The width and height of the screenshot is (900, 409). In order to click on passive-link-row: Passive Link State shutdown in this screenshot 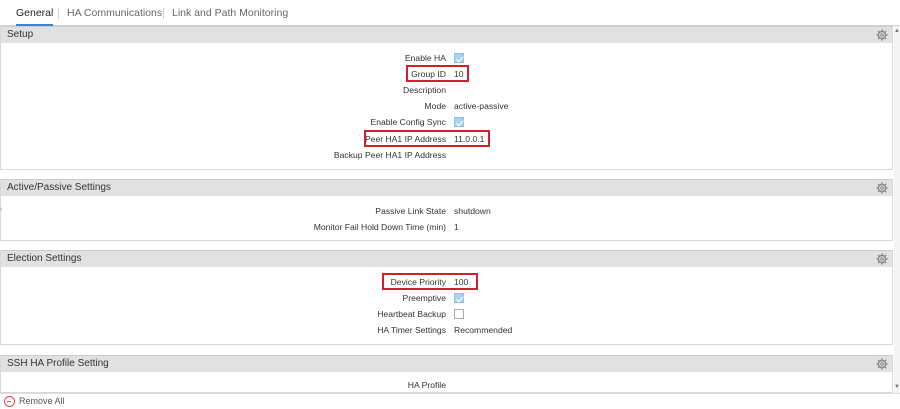, I will do `click(447, 212)`.